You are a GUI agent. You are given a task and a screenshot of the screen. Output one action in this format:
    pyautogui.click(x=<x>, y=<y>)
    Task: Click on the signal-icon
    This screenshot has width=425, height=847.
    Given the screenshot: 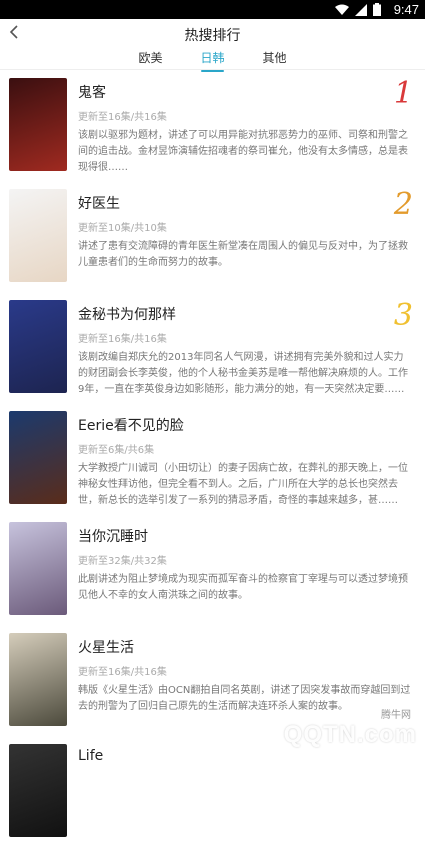 What is the action you would take?
    pyautogui.click(x=361, y=9)
    